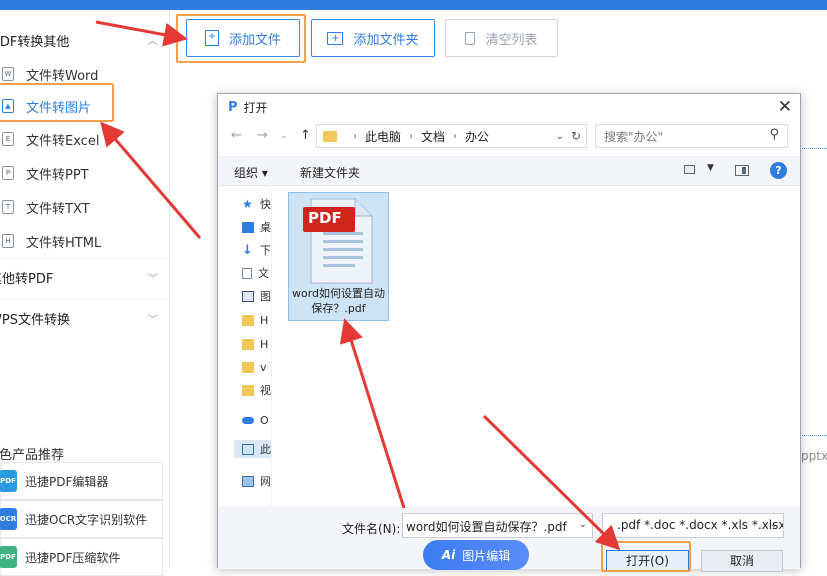 This screenshot has width=827, height=576. Describe the element at coordinates (255, 107) in the screenshot. I see `dialog-title: 打开` at that location.